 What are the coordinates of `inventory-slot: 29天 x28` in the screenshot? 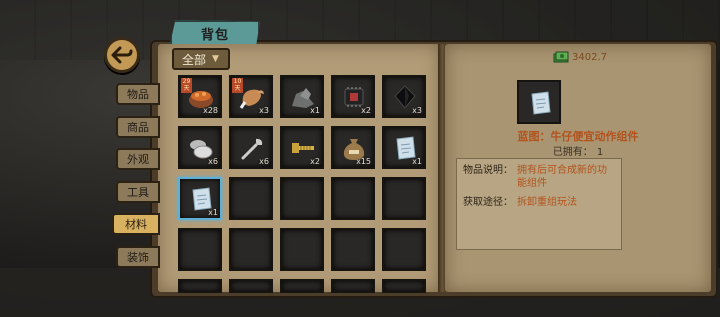 It's located at (200, 96).